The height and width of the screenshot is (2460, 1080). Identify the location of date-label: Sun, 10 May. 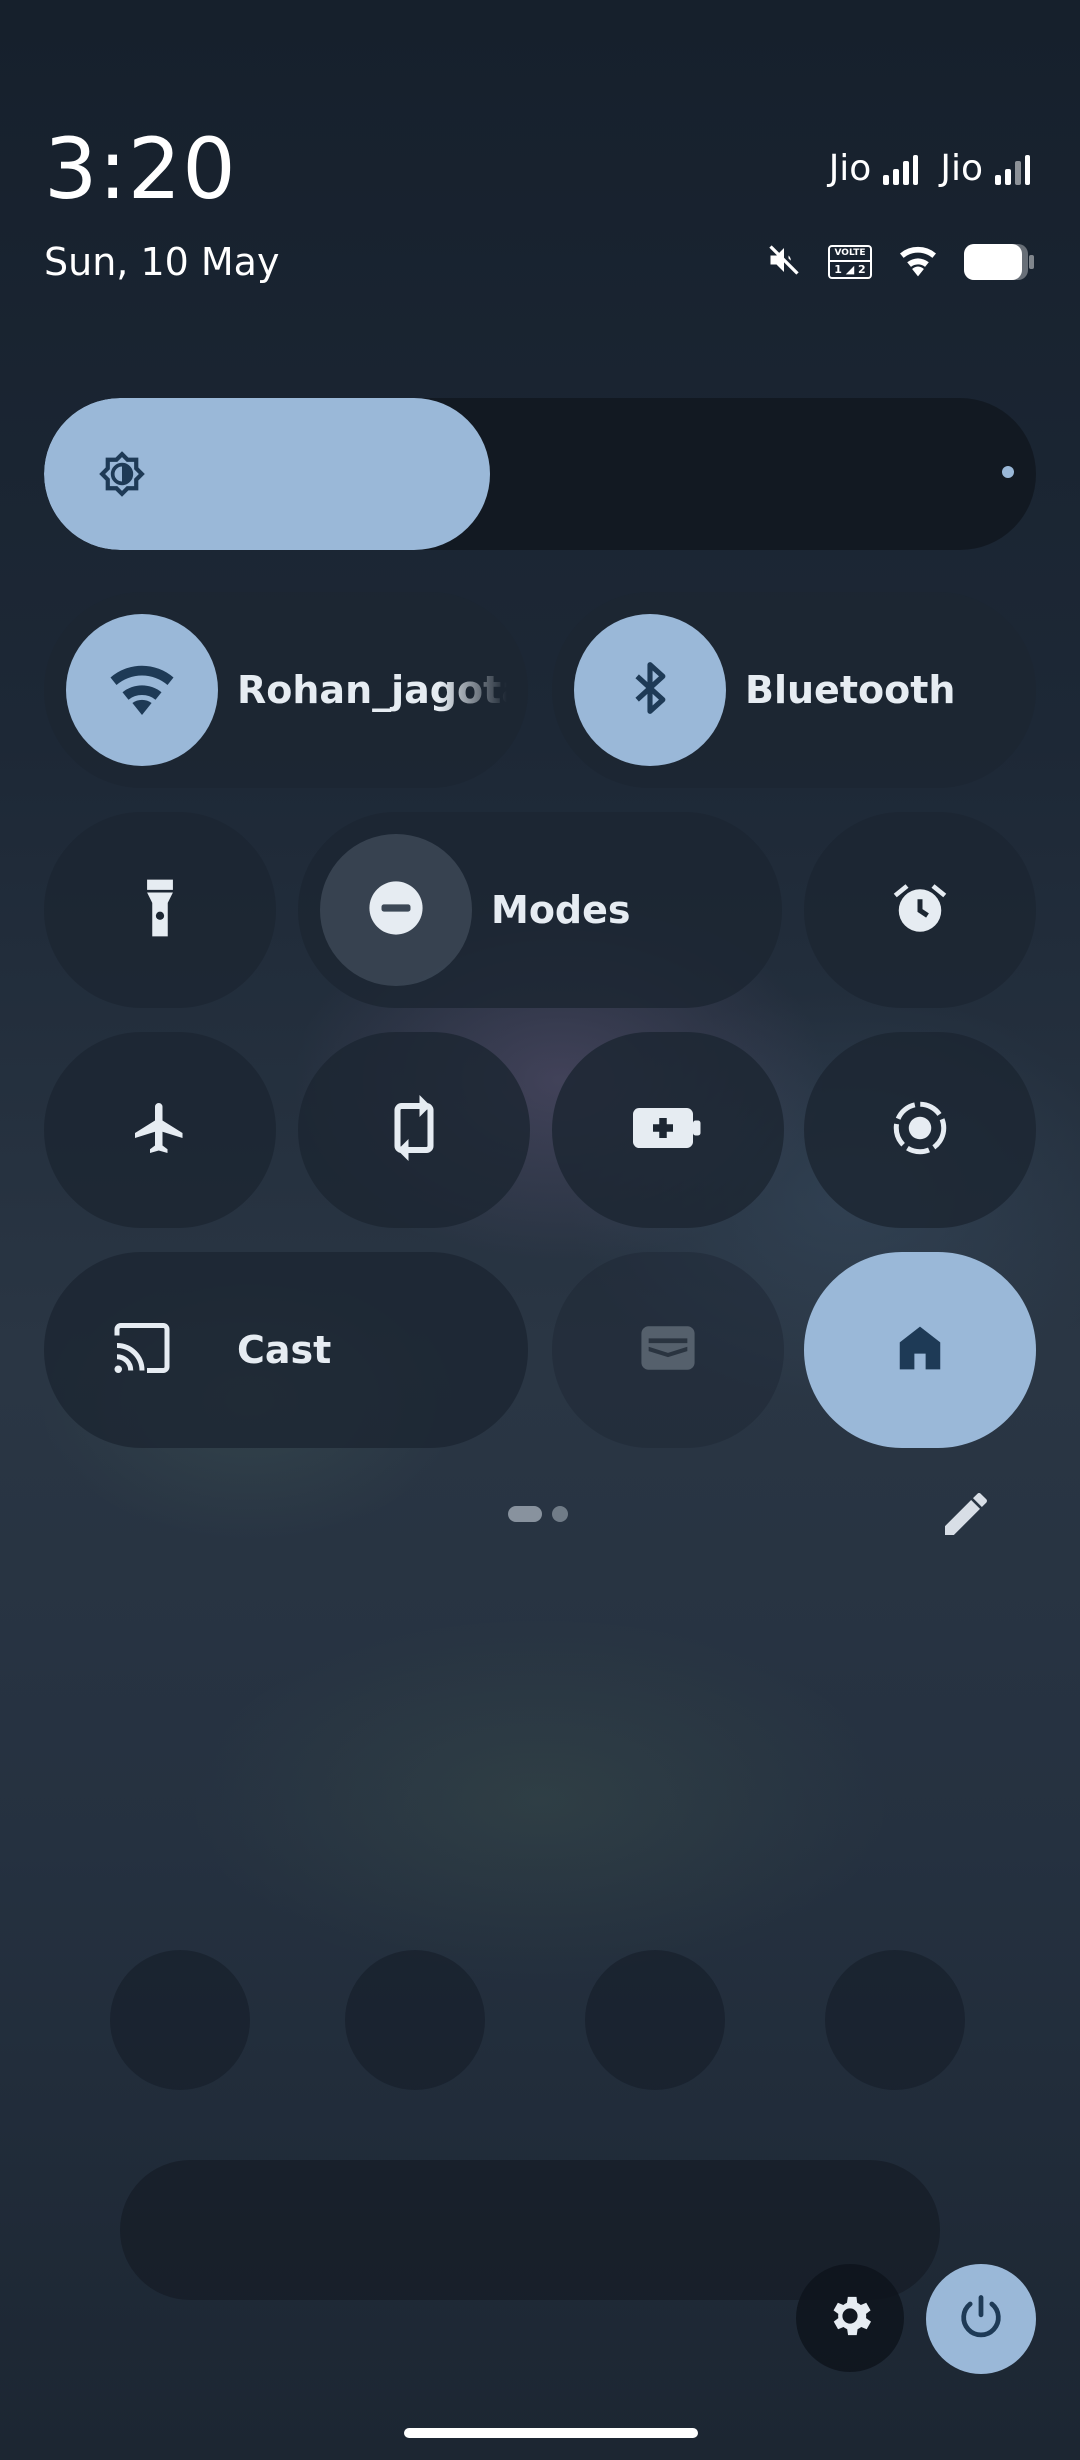
(161, 262).